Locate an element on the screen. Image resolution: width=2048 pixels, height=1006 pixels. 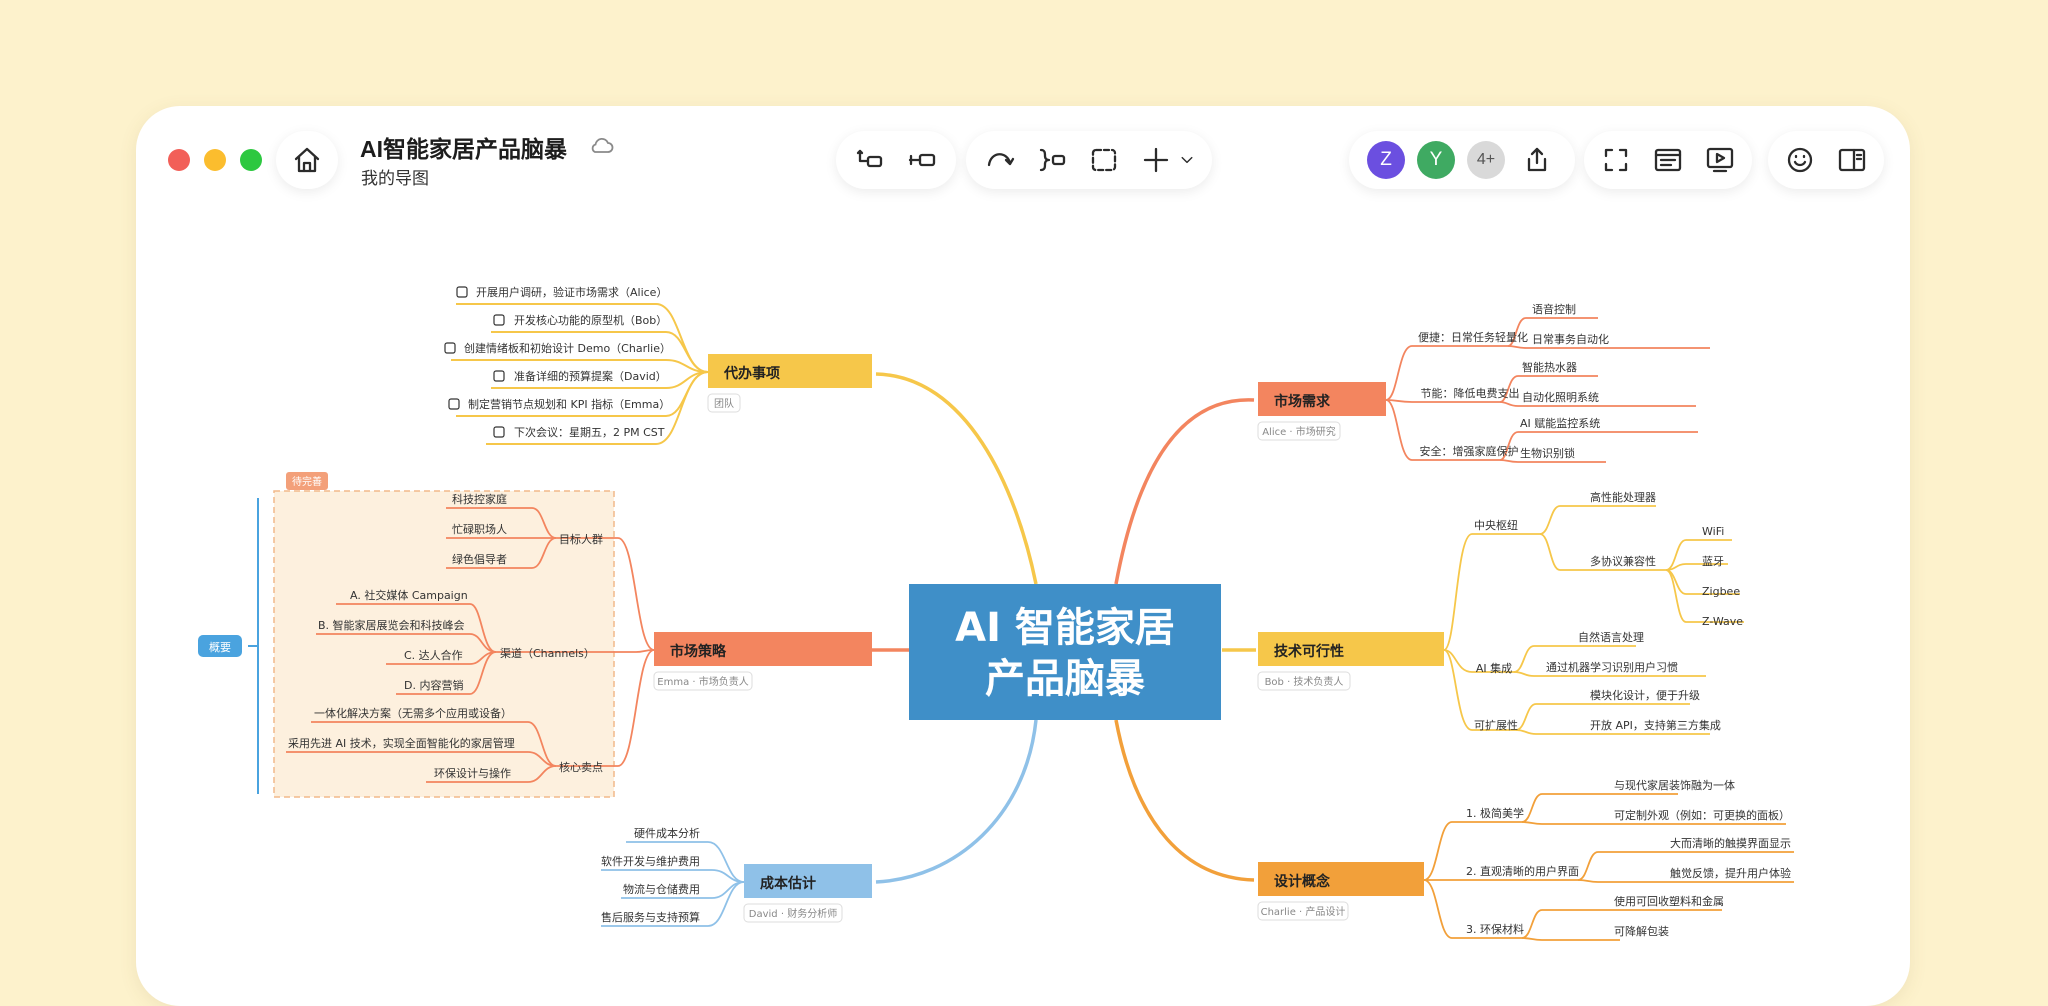
leaf-label: 高性能处理器 is located at coordinates (1623, 497).